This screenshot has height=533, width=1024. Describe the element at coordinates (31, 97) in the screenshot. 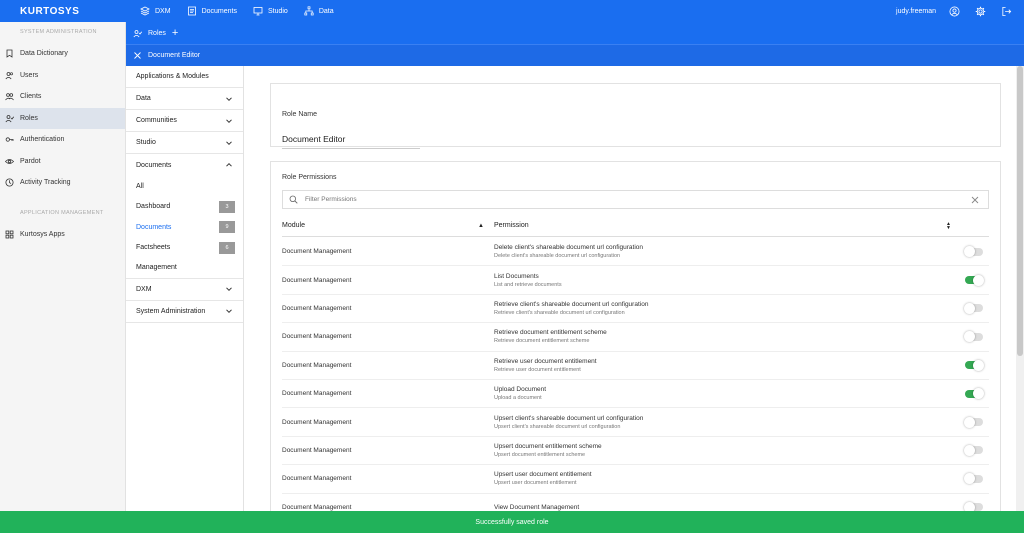

I see `sidebar-item-label: Clients` at that location.